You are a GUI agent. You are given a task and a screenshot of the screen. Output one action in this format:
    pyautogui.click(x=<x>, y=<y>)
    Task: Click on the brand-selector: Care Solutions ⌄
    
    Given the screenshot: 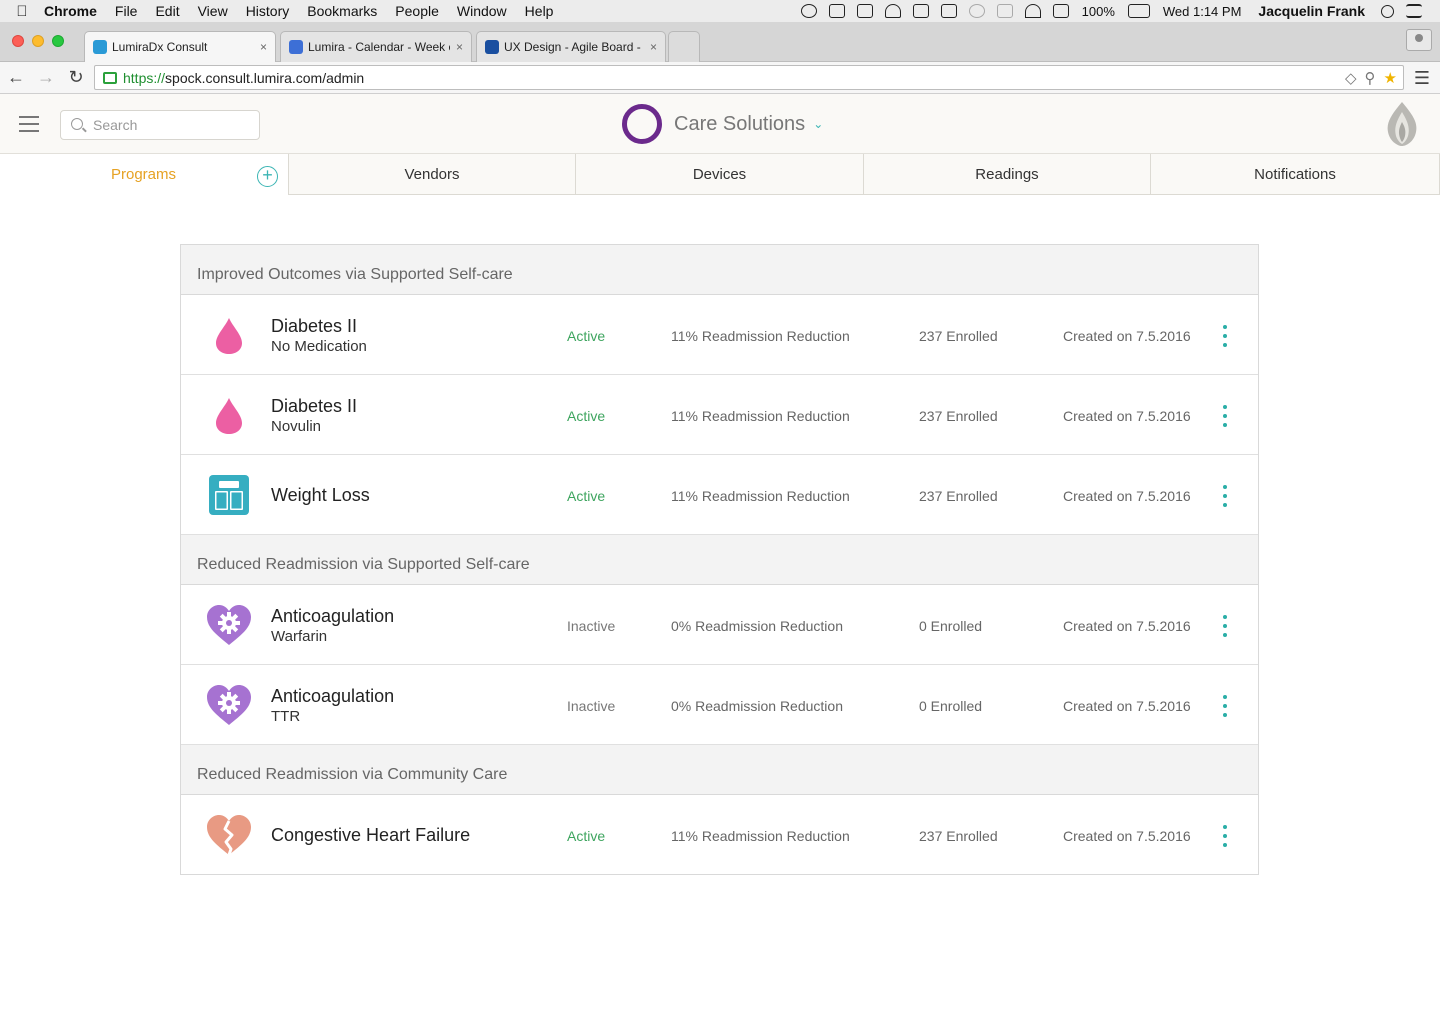 What is the action you would take?
    pyautogui.click(x=722, y=124)
    